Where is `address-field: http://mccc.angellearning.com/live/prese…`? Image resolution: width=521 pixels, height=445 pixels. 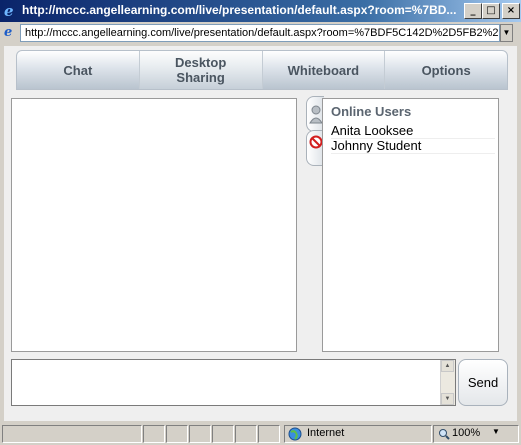 address-field: http://mccc.angellearning.com/live/prese… is located at coordinates (260, 33).